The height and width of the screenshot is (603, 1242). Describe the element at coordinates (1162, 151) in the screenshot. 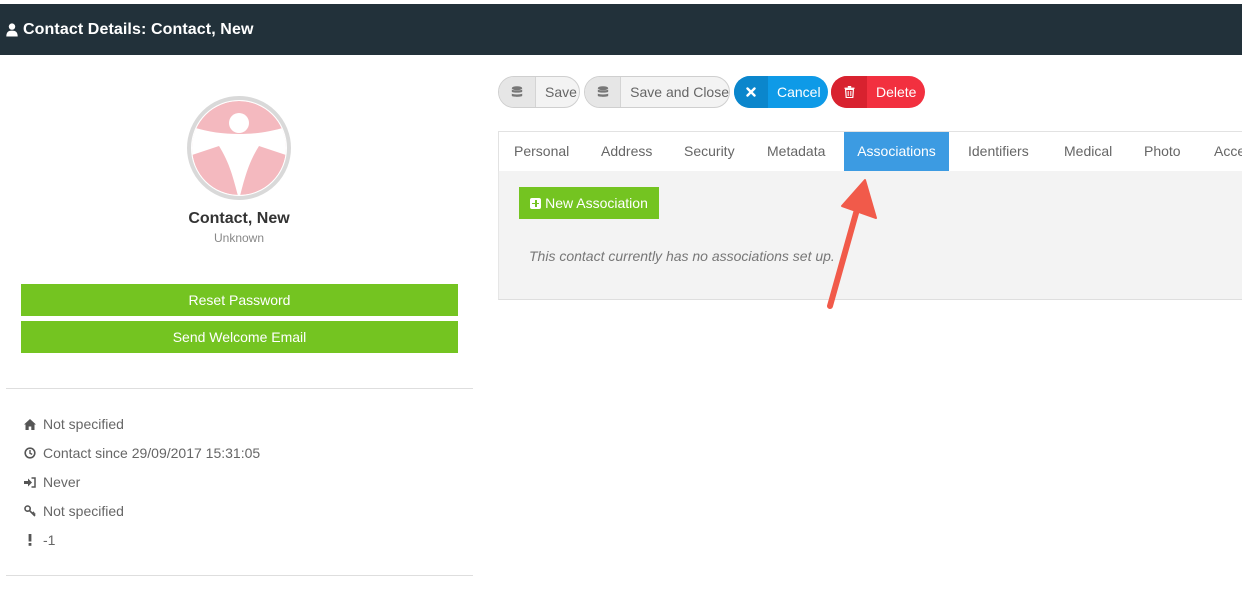

I see `tab-photo: Photo` at that location.